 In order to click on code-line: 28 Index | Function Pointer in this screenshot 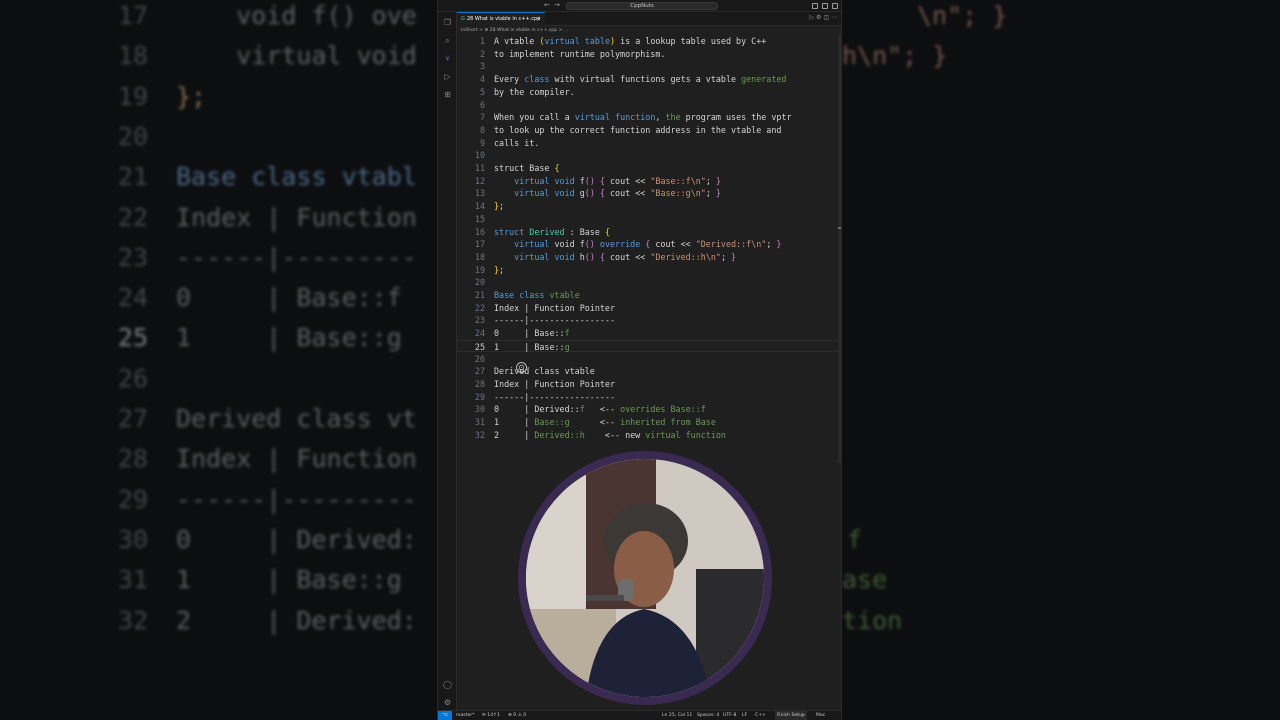, I will do `click(649, 384)`.